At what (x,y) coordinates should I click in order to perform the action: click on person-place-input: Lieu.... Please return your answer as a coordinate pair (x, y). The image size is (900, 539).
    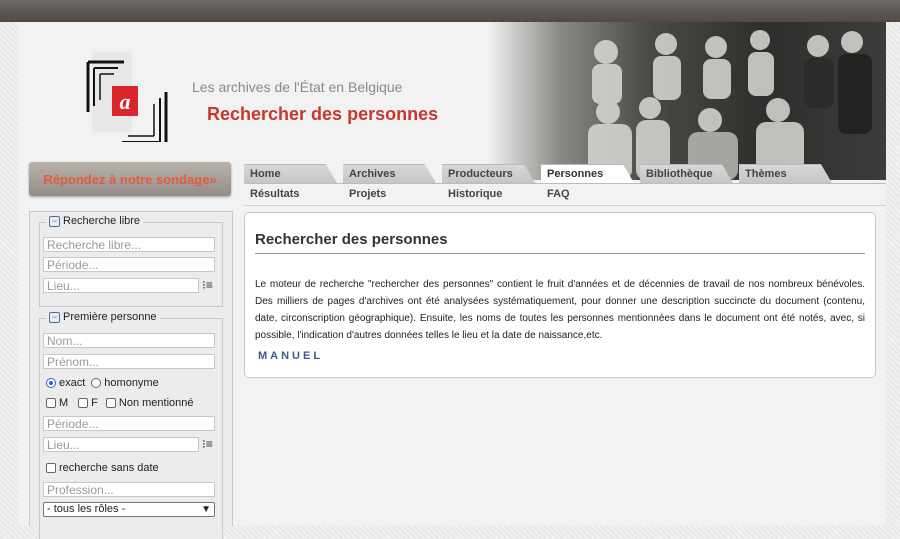
    Looking at the image, I should click on (121, 444).